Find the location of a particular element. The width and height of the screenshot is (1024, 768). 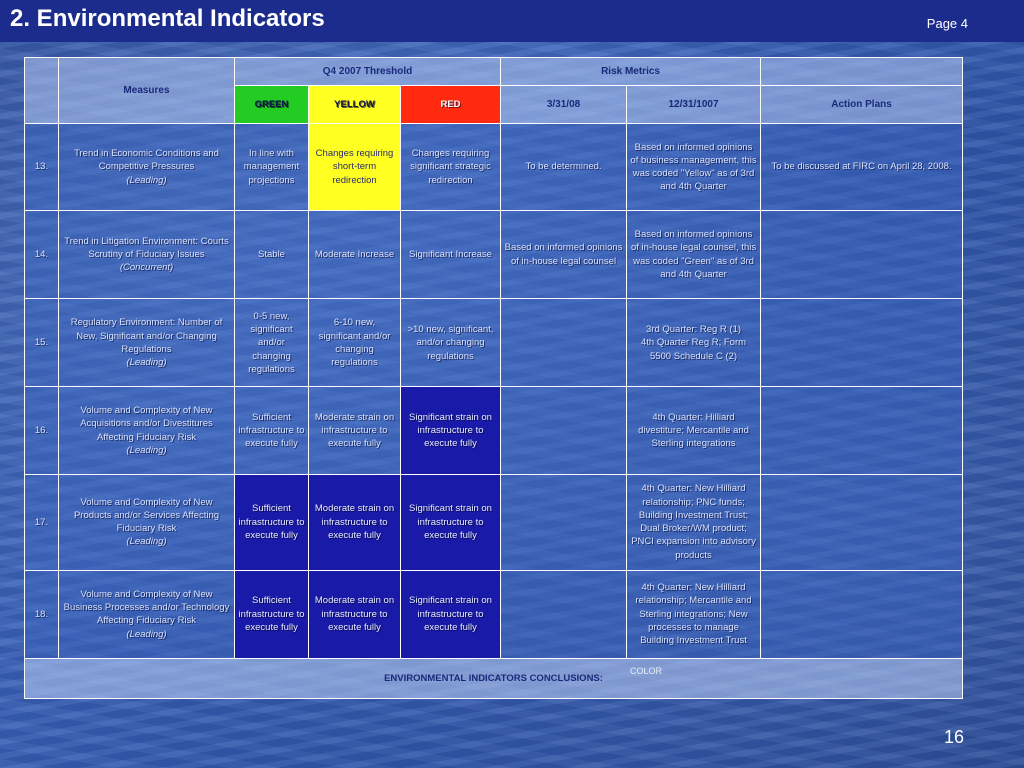

row-number: 17. is located at coordinates (41, 522).